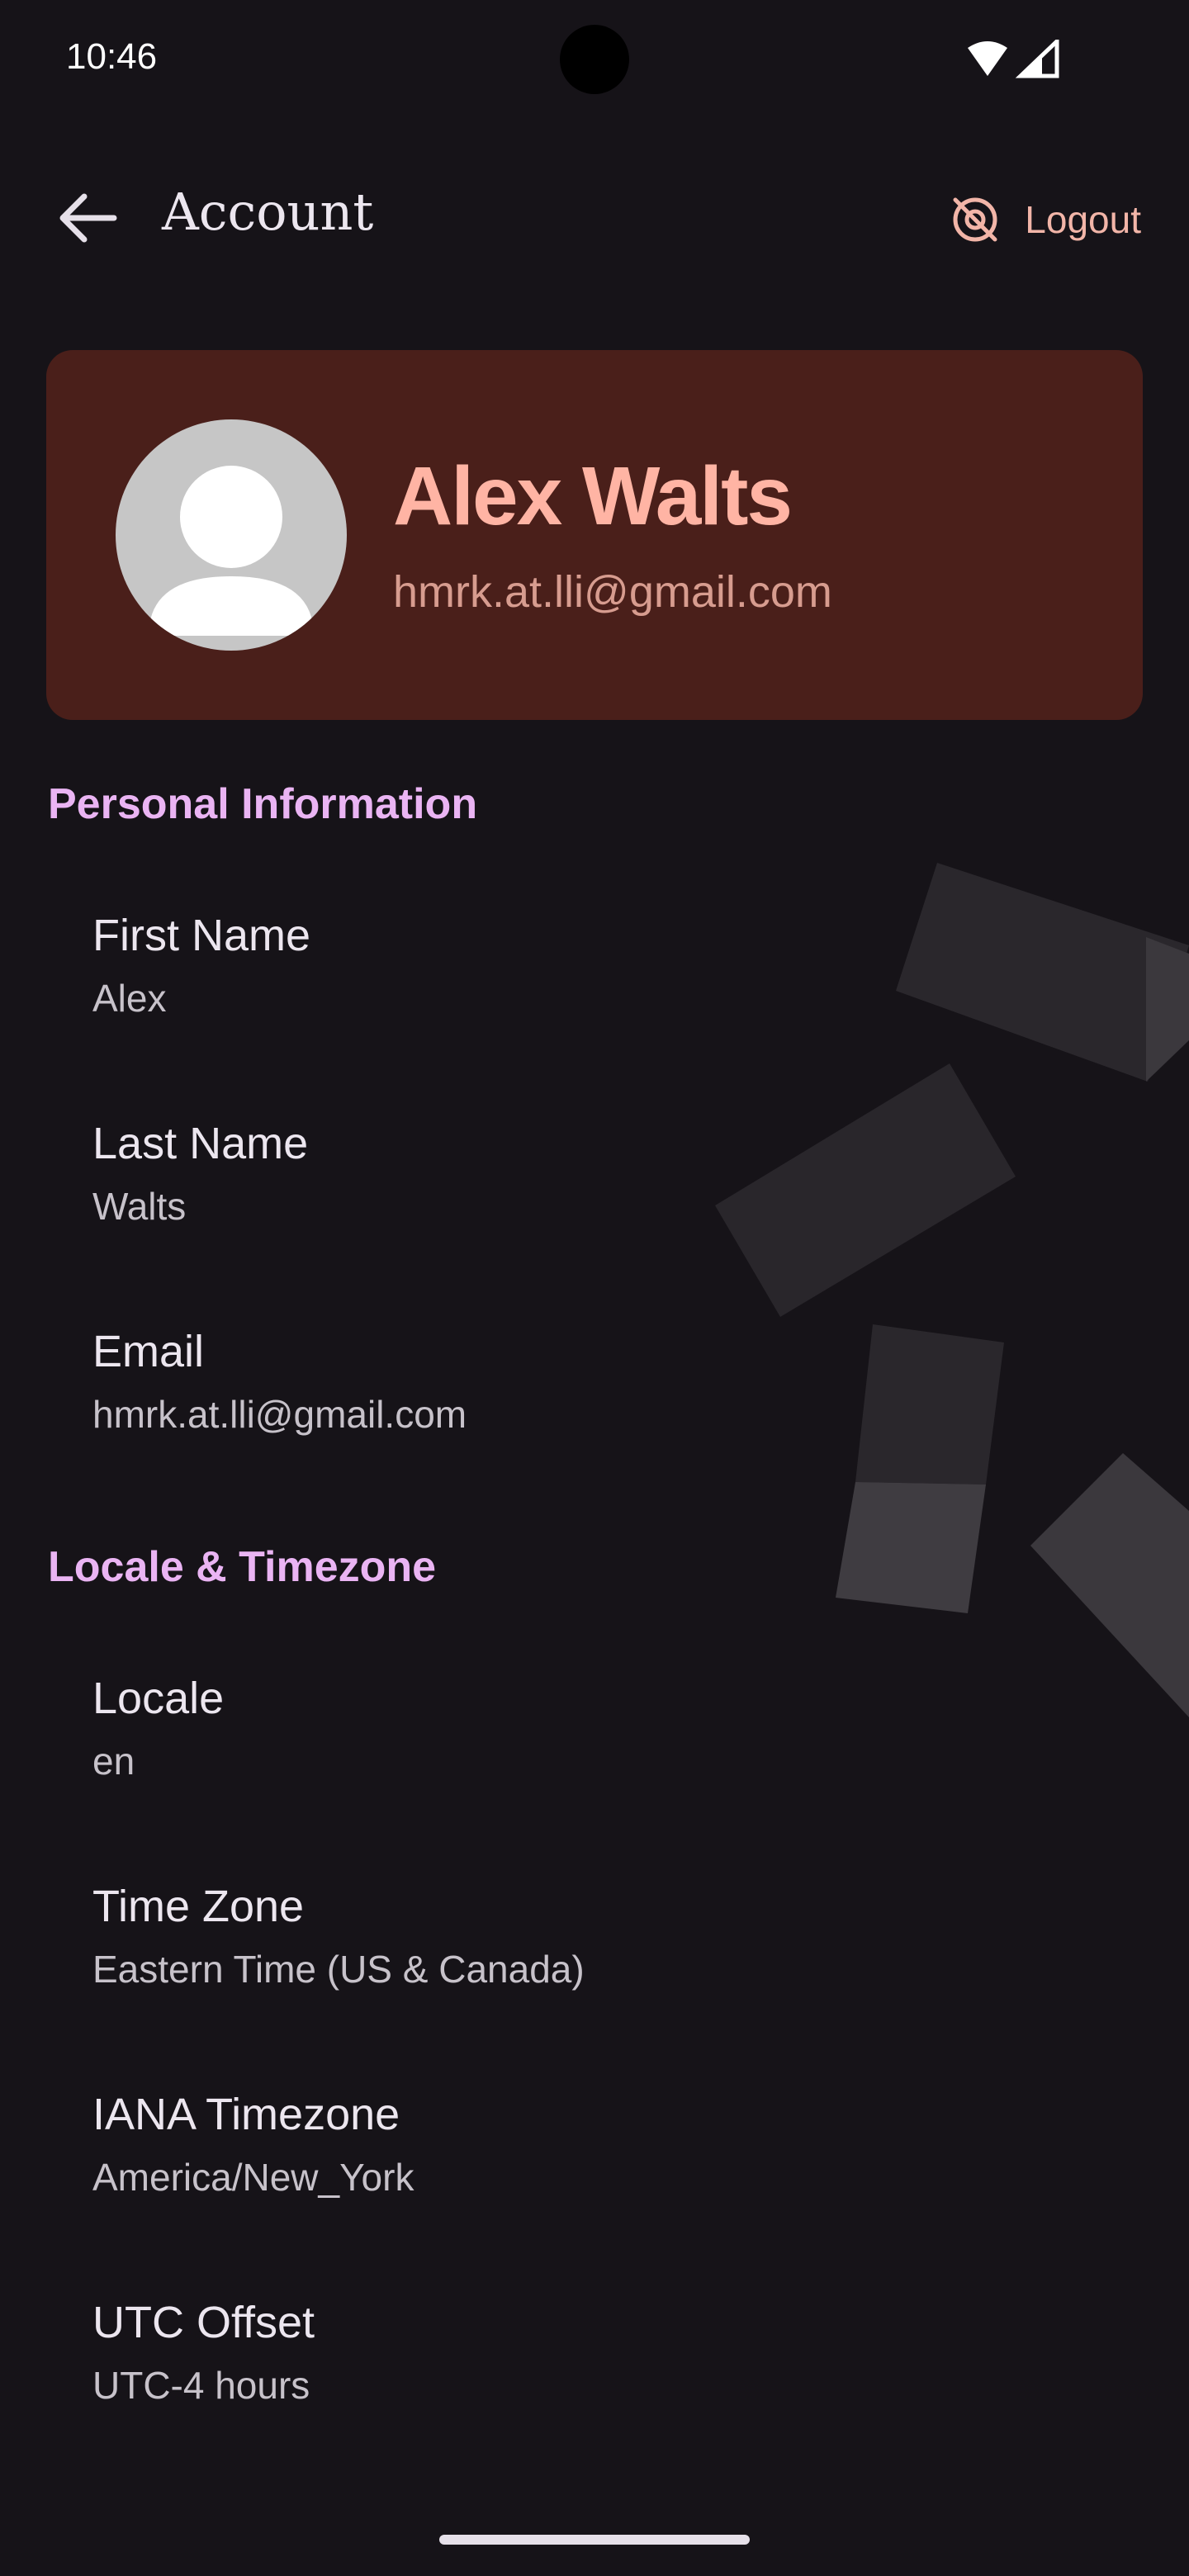 The image size is (1189, 2576). What do you see at coordinates (987, 58) in the screenshot?
I see `wifi-icon` at bounding box center [987, 58].